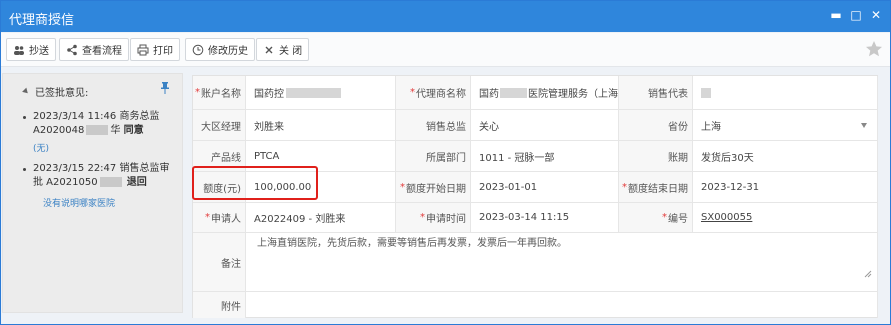 The height and width of the screenshot is (325, 891). I want to click on printer-icon, so click(143, 49).